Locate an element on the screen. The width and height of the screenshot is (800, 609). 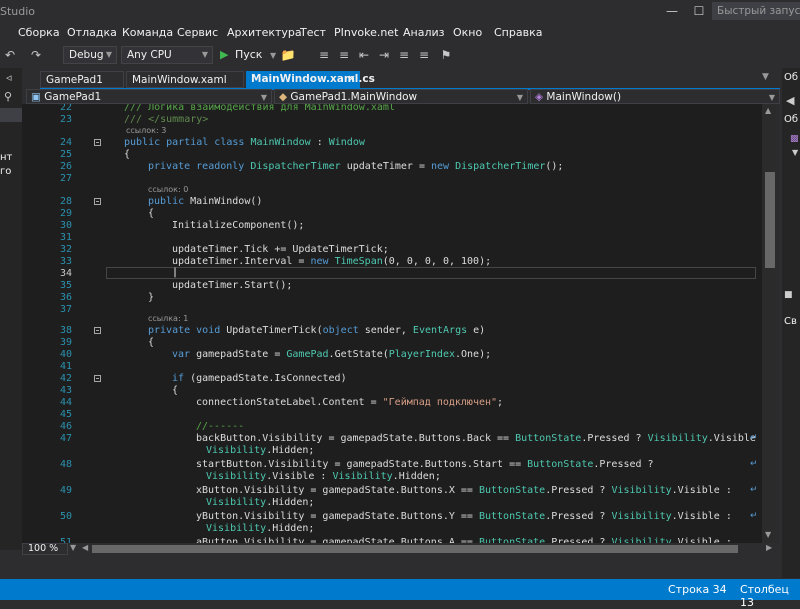
tab-mainwindow-xaml-cs: MainWindow.xaml.cs × is located at coordinates (310, 79).